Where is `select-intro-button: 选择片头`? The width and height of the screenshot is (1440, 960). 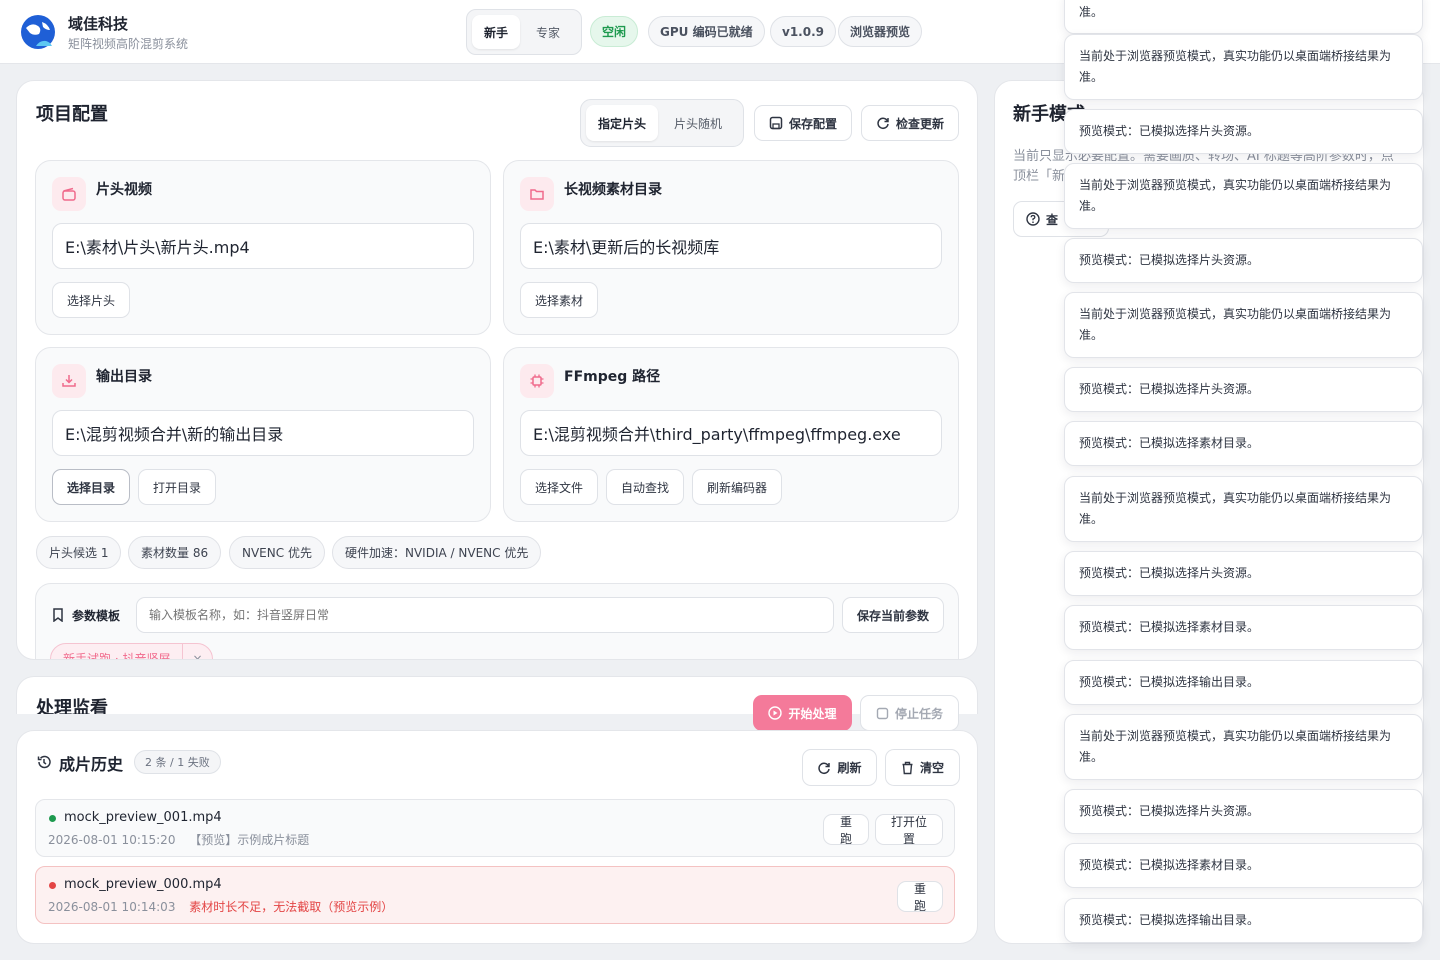
select-intro-button: 选择片头 is located at coordinates (91, 300).